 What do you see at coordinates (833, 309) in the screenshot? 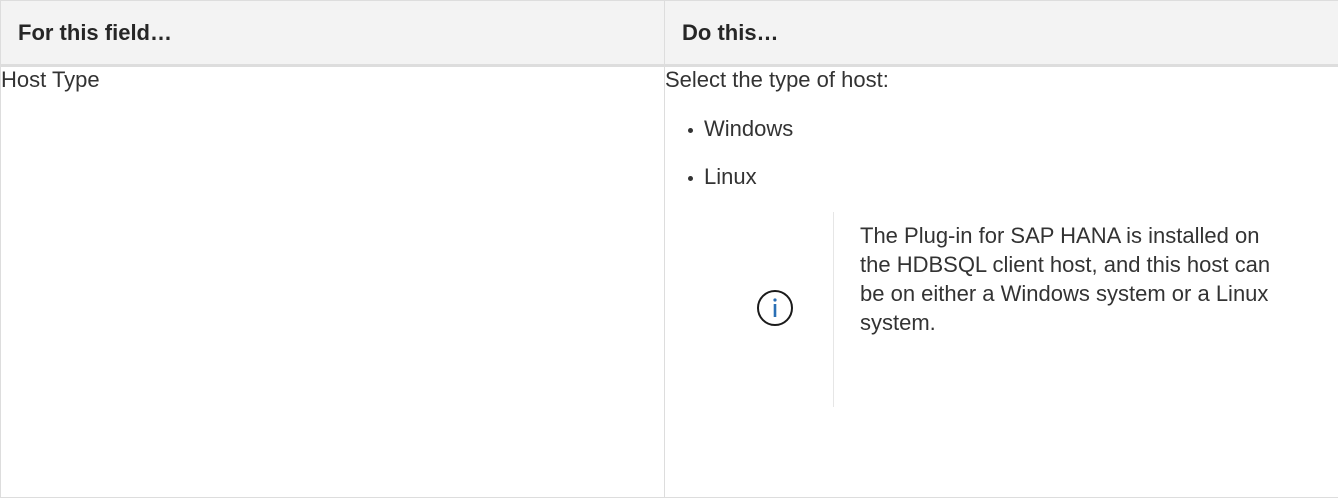
I see `note-divider` at bounding box center [833, 309].